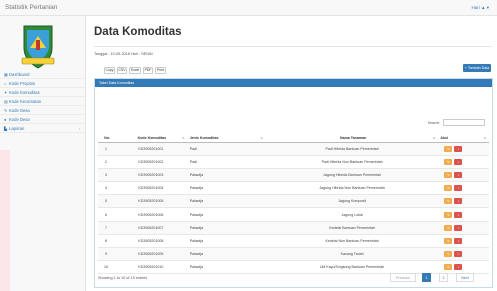 Image resolution: width=497 pixels, height=291 pixels. Describe the element at coordinates (480, 8) in the screenshot. I see `user-menu: Hari ▲ ▾` at that location.